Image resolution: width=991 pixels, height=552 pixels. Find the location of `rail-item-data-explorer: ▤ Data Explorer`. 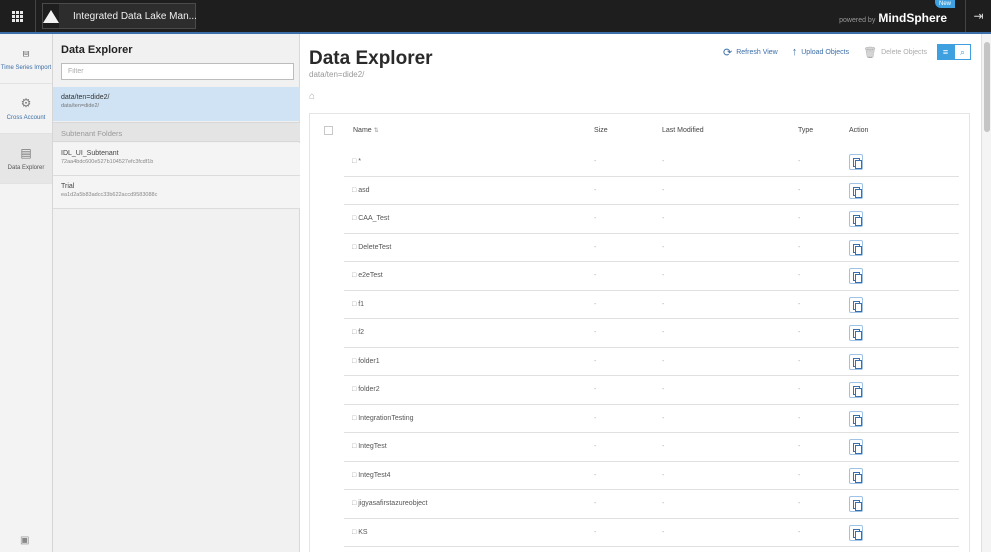

rail-item-data-explorer: ▤ Data Explorer is located at coordinates (26, 159).